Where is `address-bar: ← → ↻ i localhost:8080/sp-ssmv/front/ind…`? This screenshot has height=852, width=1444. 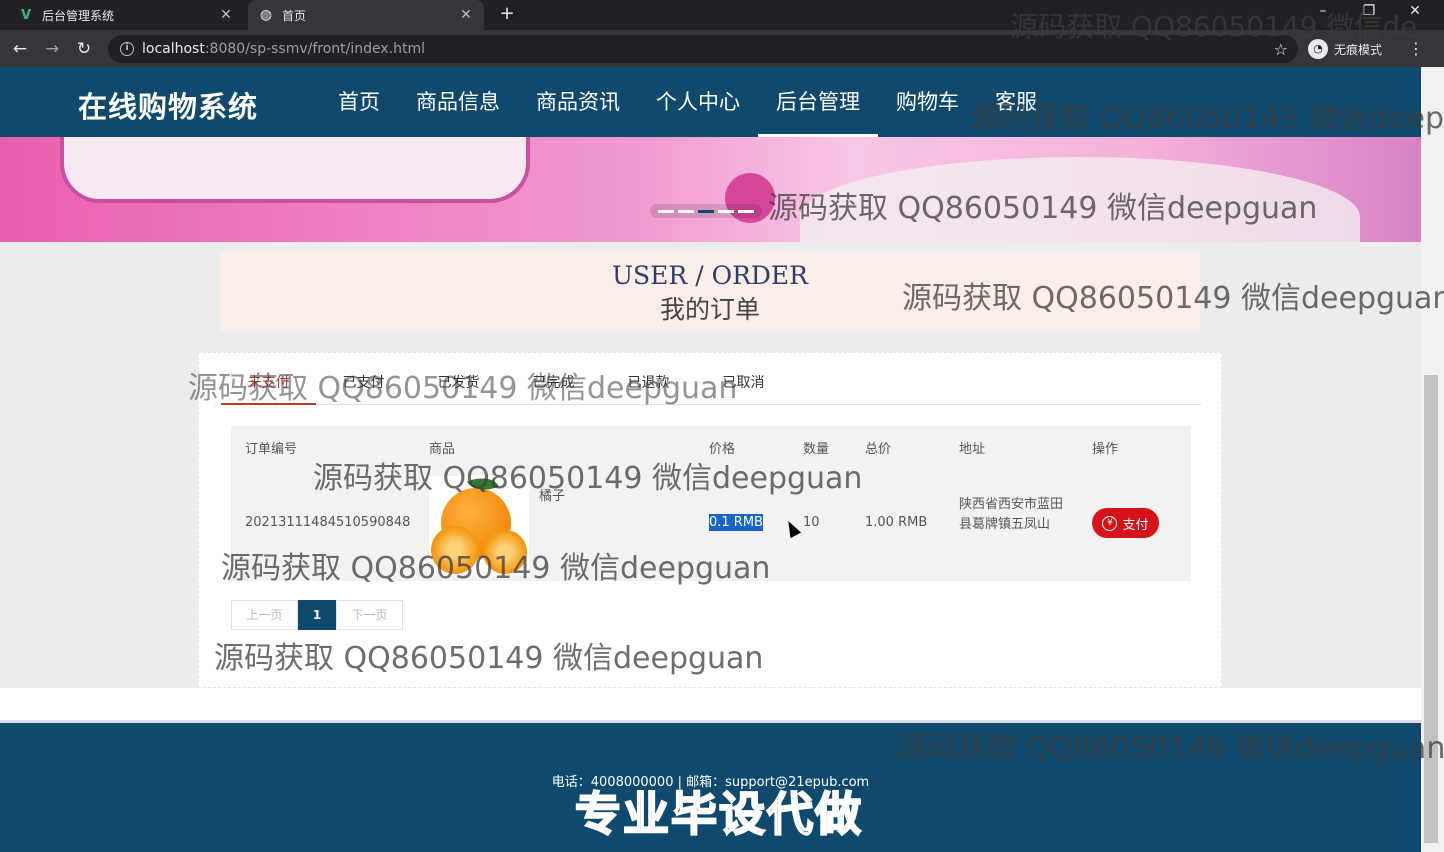
address-bar: ← → ↻ i localhost:8080/sp-ssmv/front/ind… is located at coordinates (722, 48).